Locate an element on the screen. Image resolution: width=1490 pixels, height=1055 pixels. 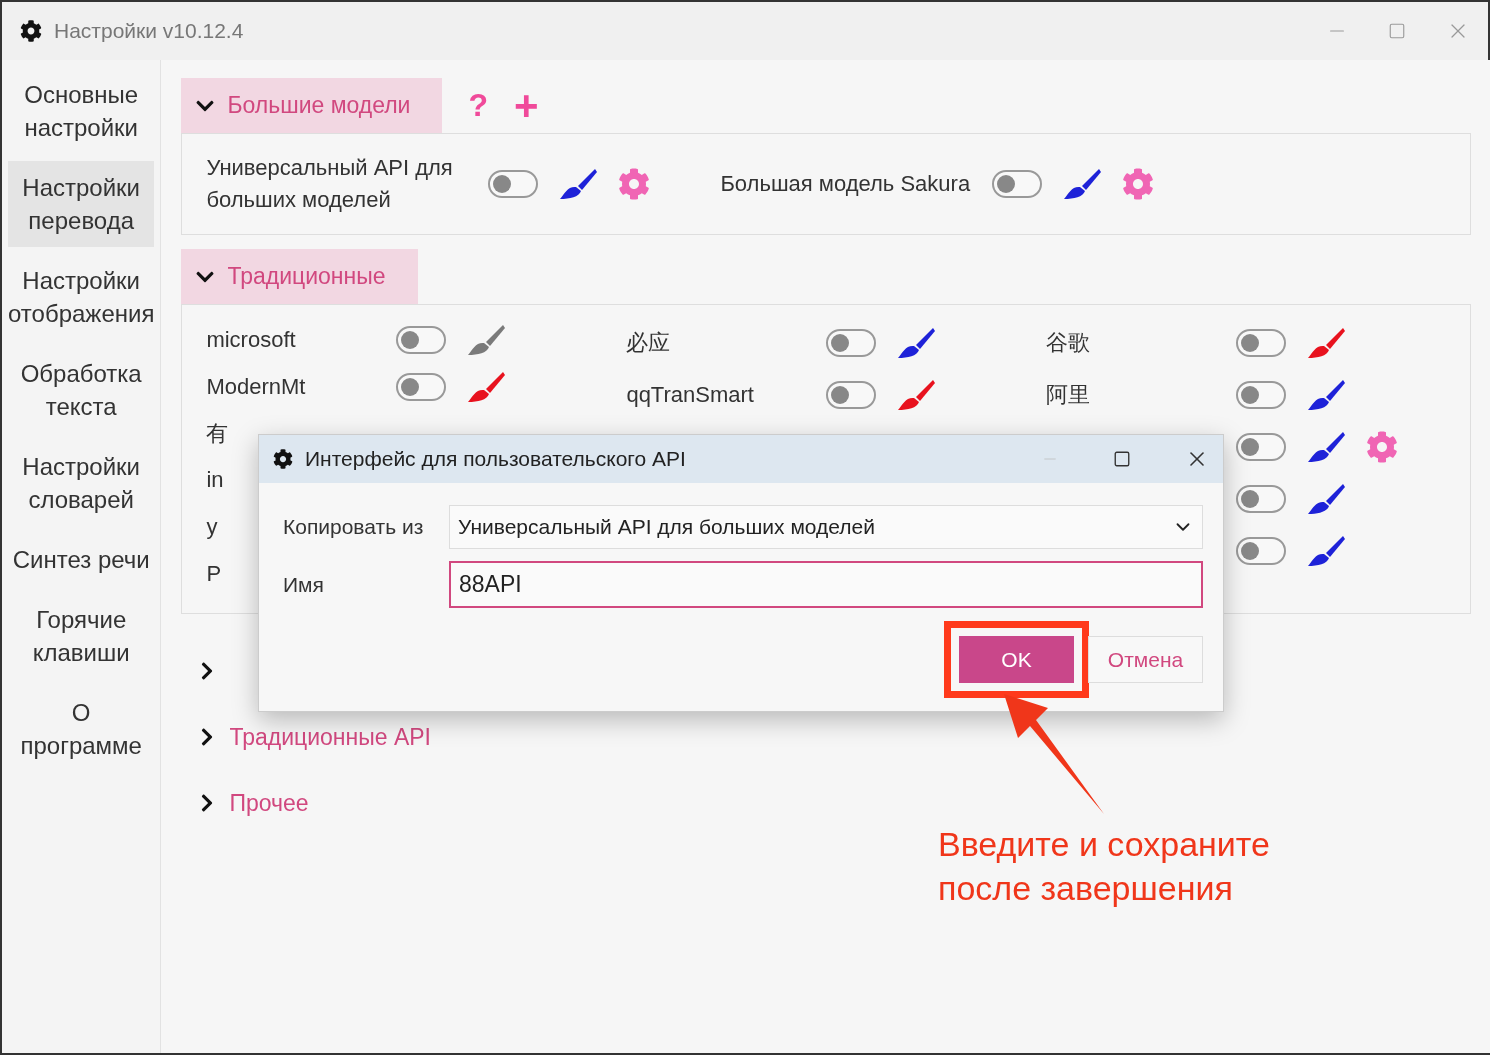
service-label: y is located at coordinates (212, 527).